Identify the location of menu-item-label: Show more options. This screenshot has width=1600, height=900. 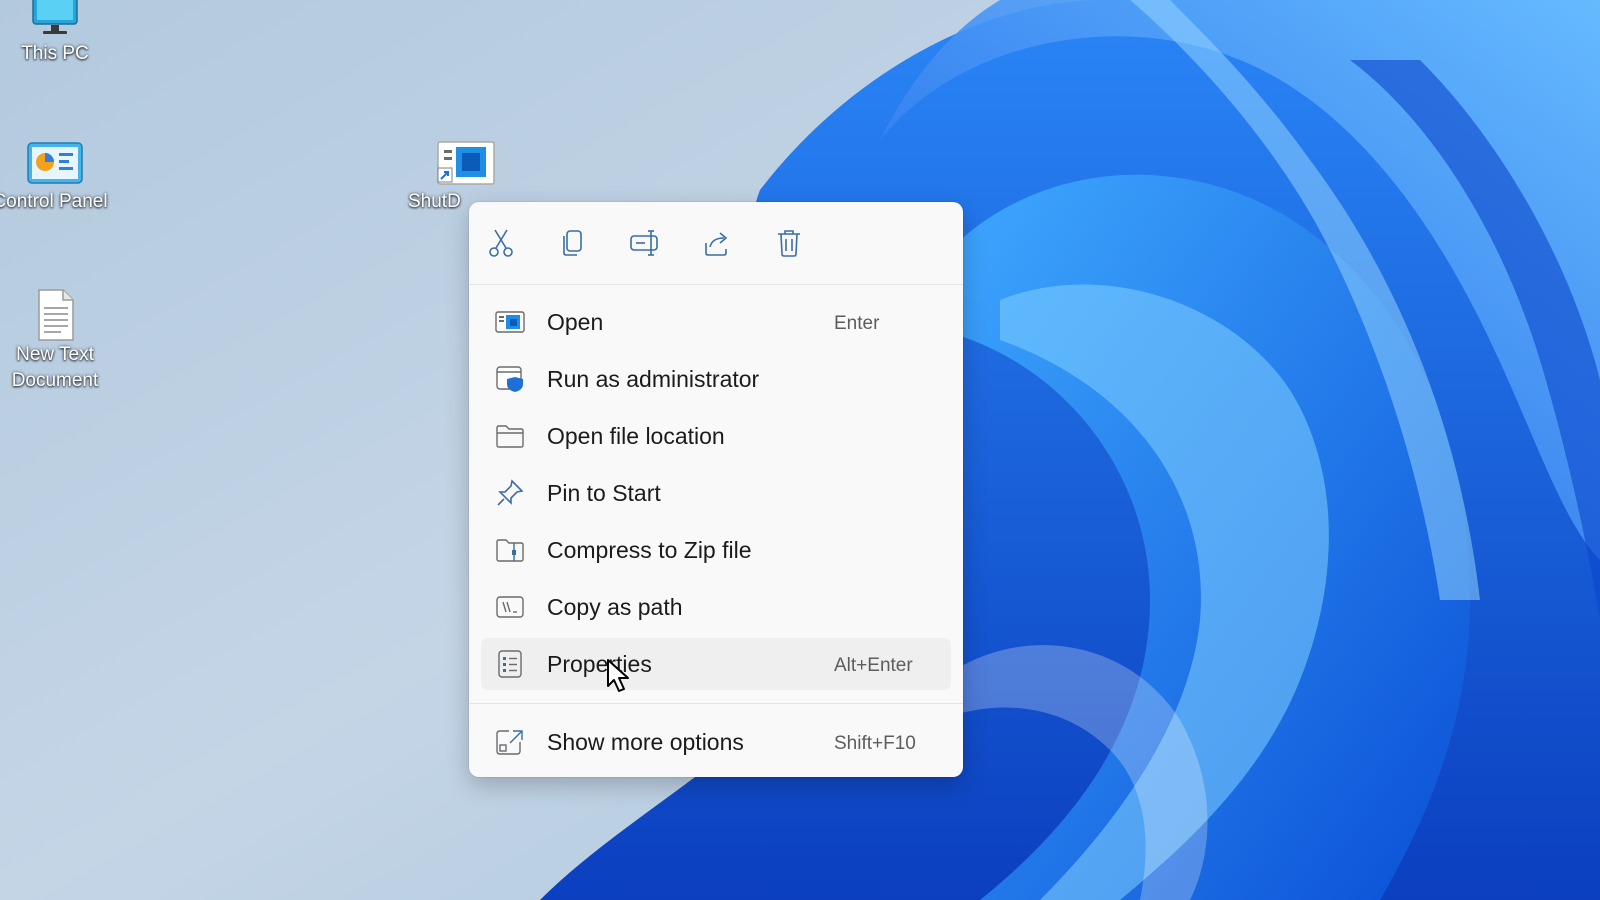
(645, 742).